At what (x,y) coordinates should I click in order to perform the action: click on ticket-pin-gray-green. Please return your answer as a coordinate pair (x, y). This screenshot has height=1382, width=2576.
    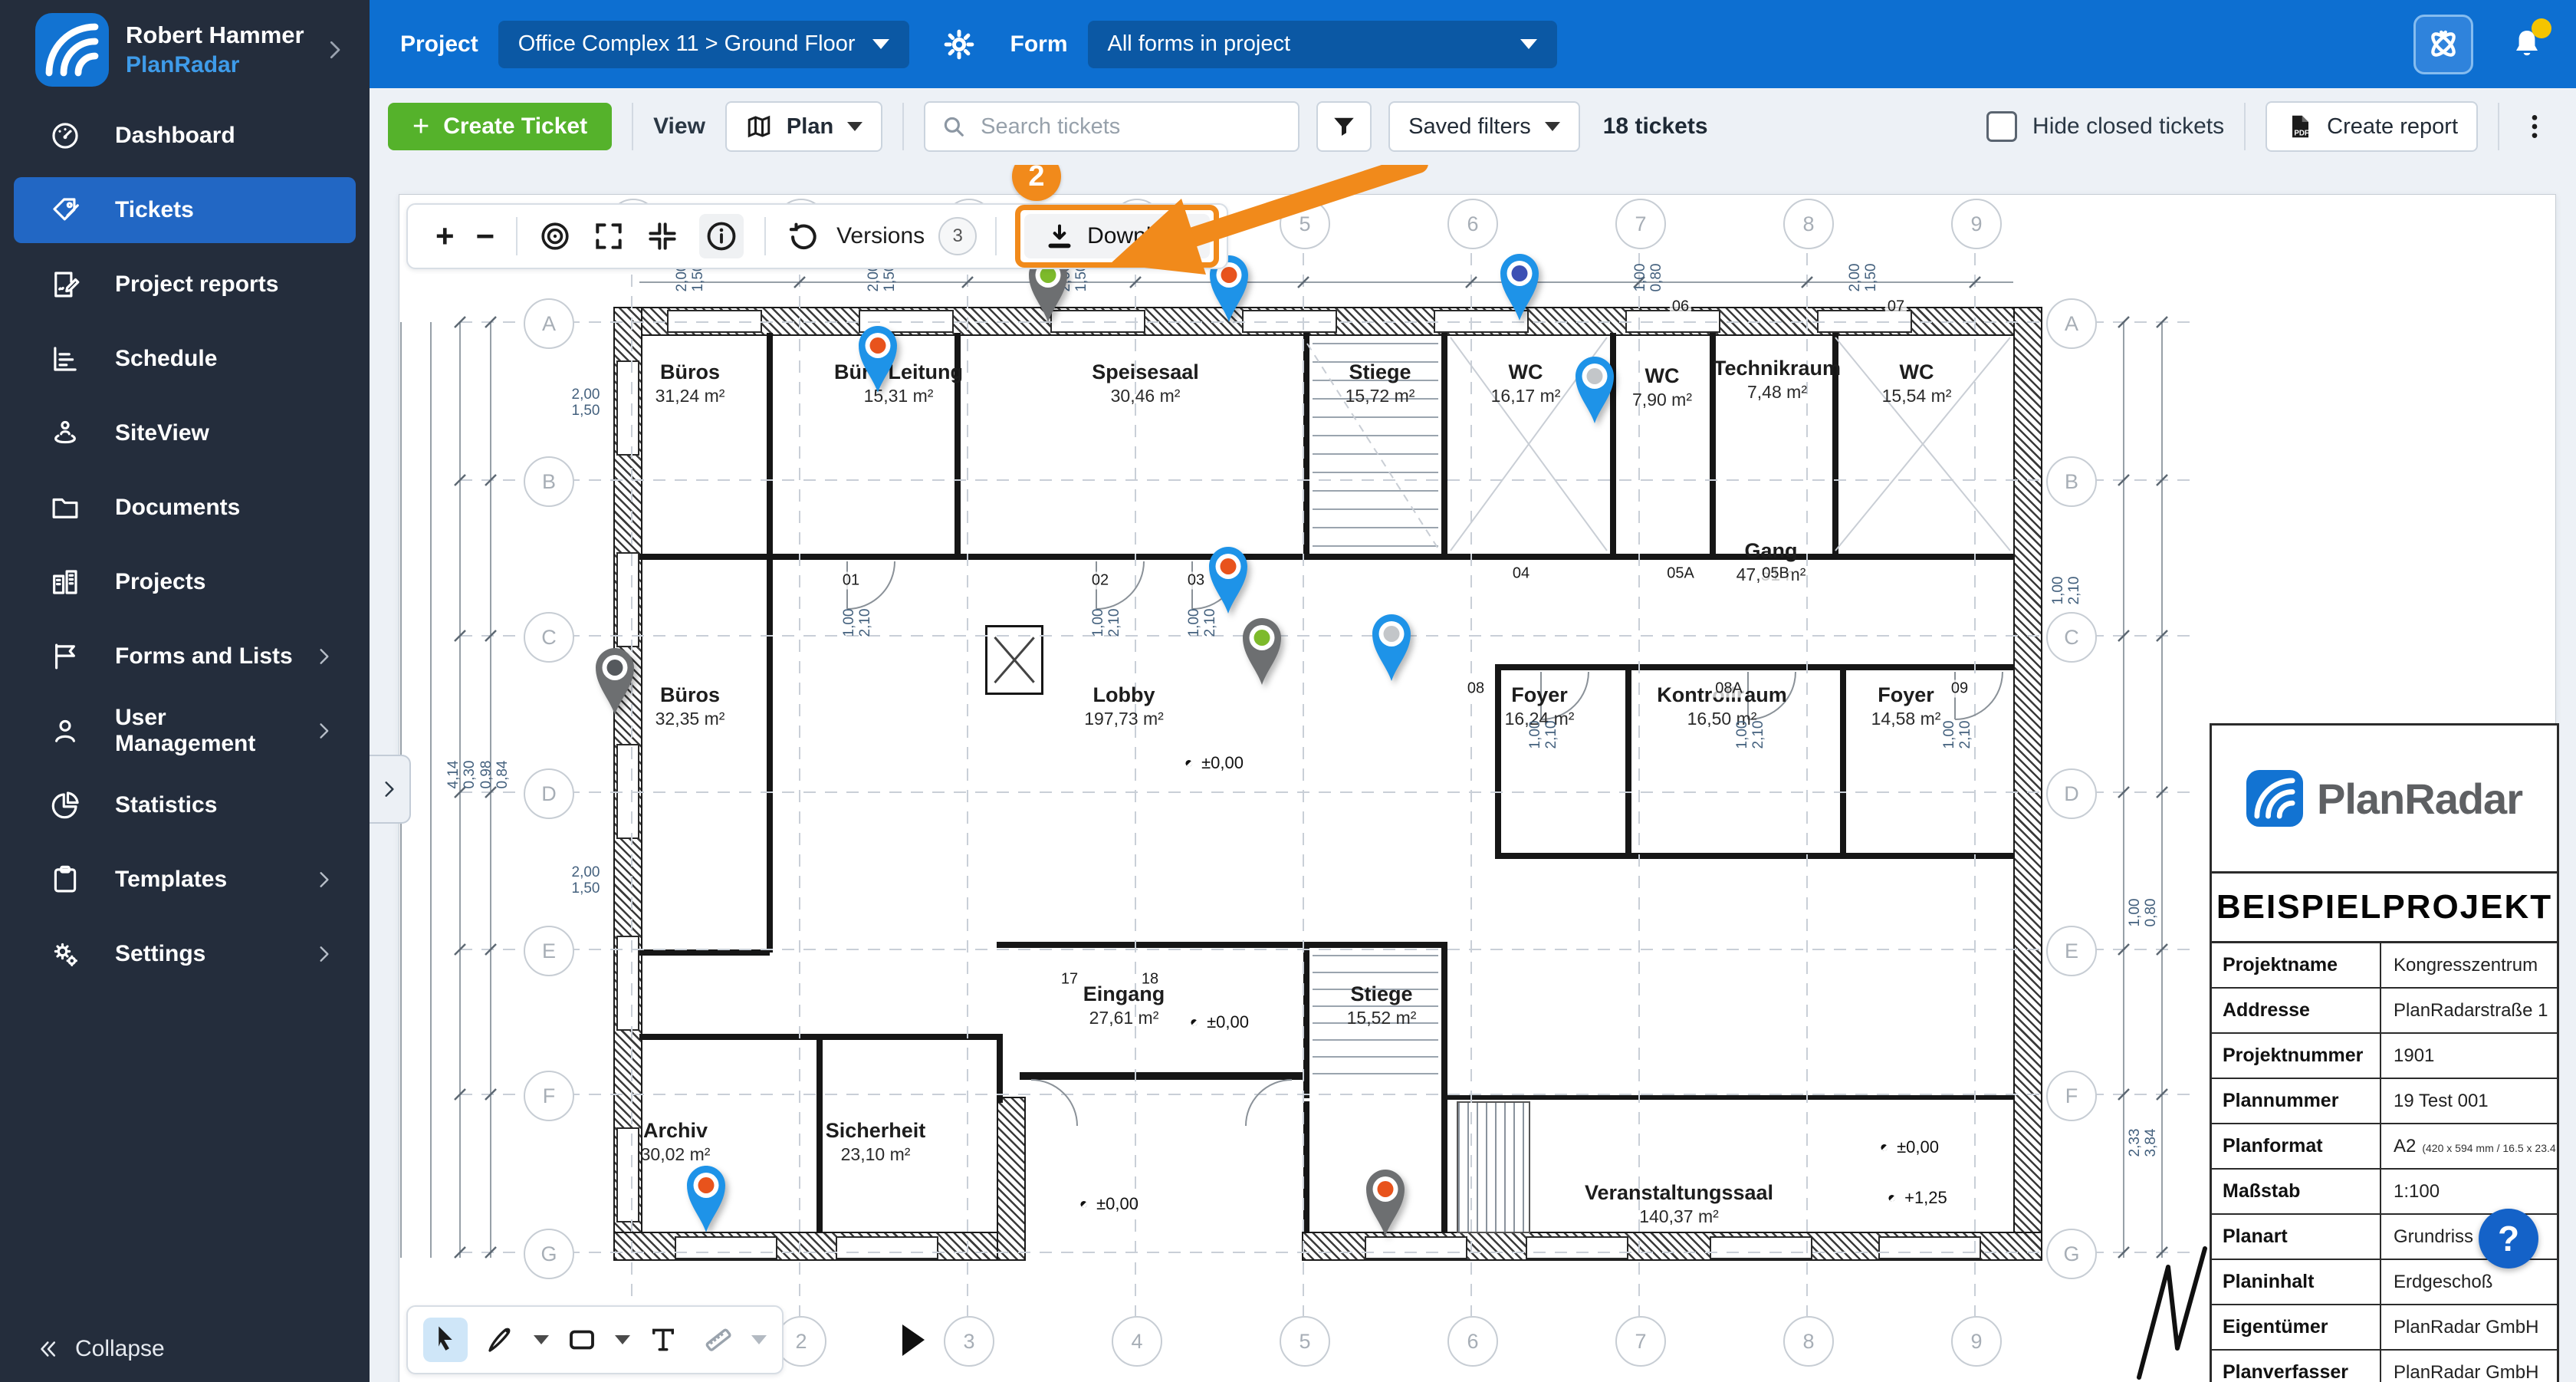
    Looking at the image, I should click on (1262, 650).